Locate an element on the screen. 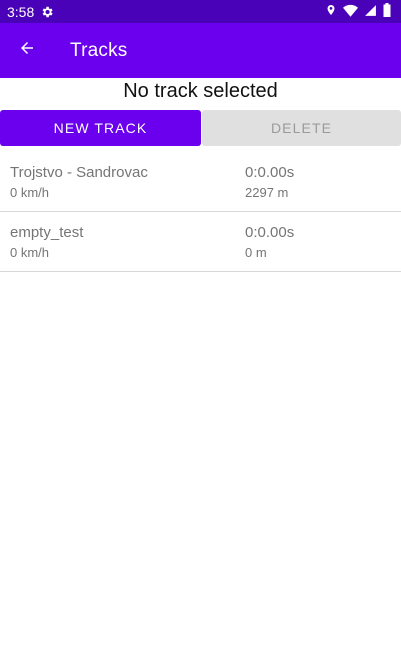 The image size is (401, 667). signal-icon is located at coordinates (370, 10).